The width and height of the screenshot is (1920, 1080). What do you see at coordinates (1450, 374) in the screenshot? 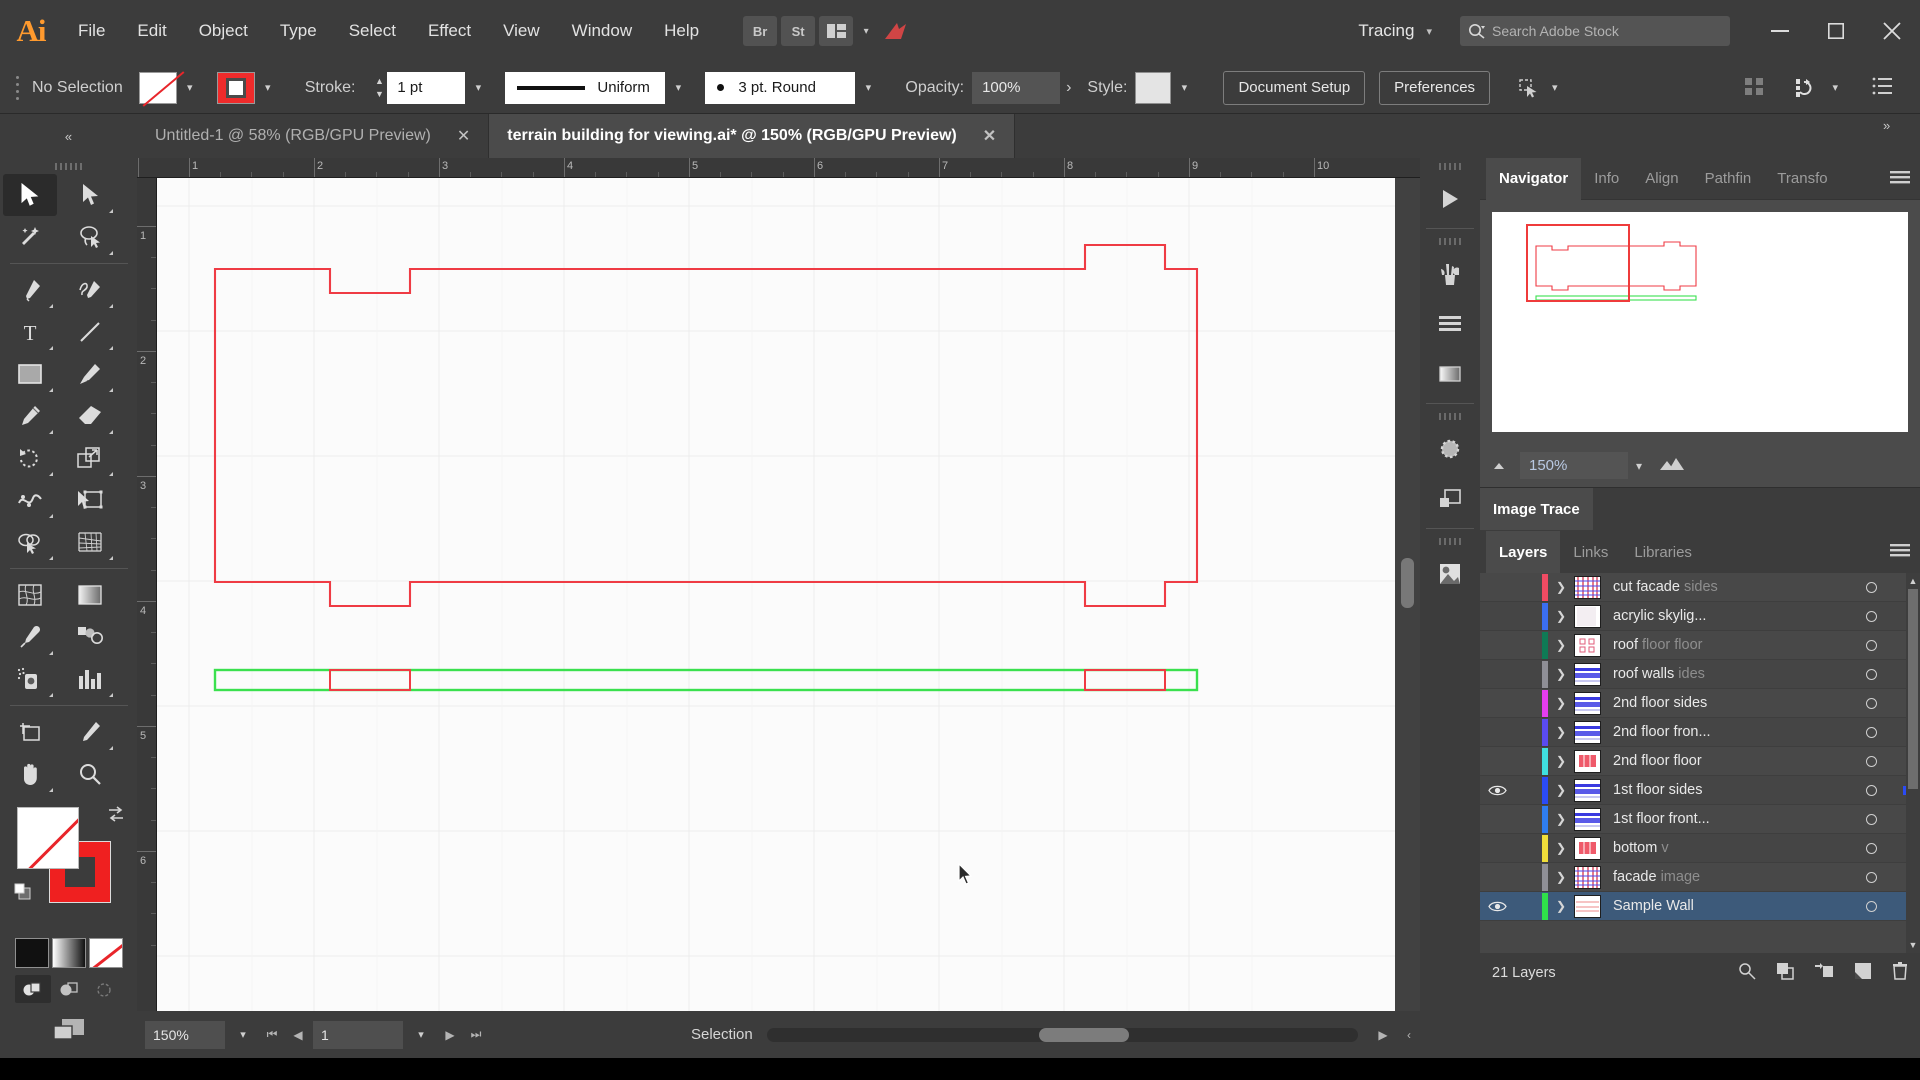
I see `gradient-panel-icon` at bounding box center [1450, 374].